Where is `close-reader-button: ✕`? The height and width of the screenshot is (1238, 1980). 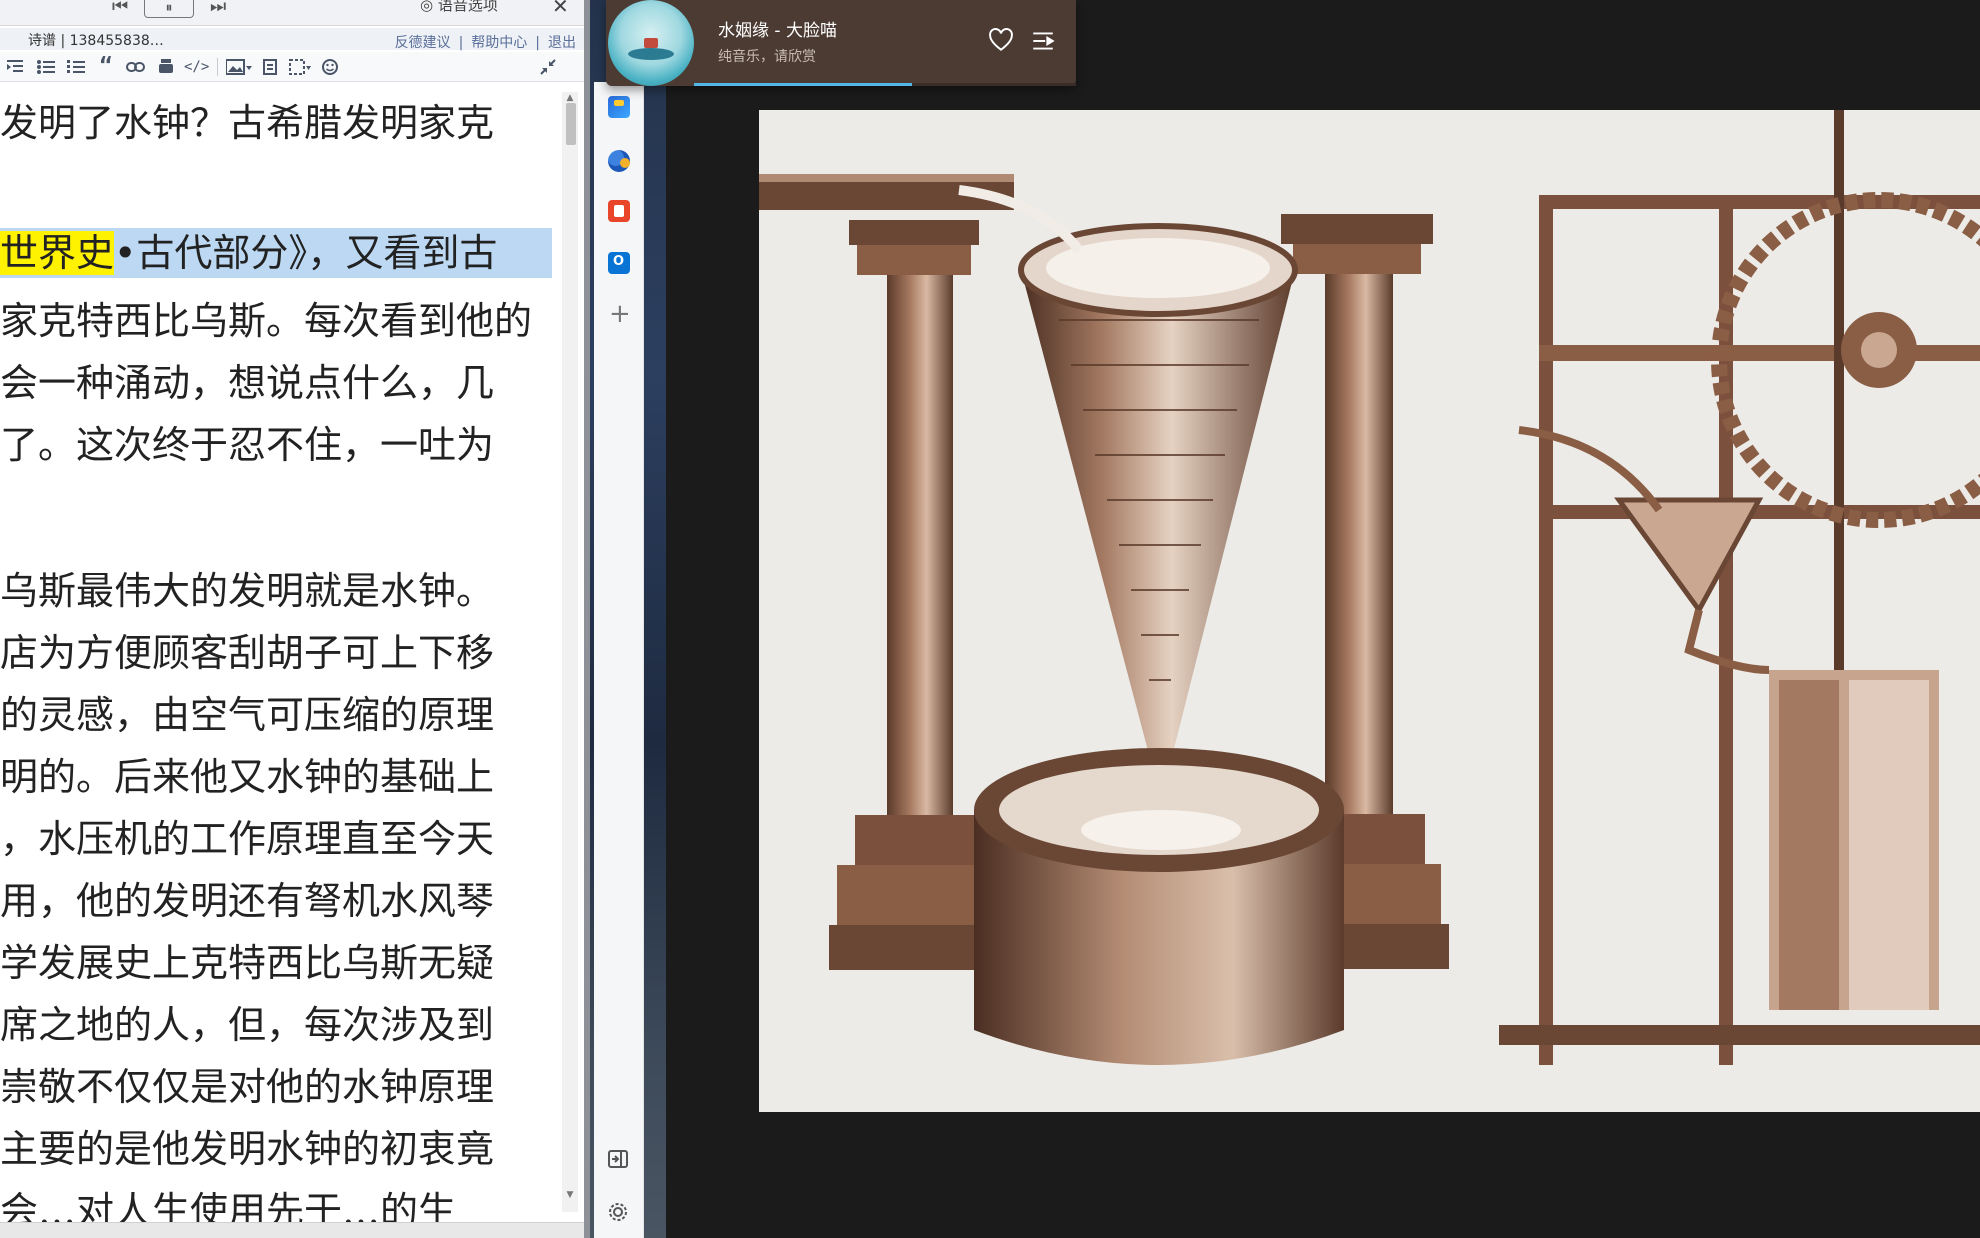 close-reader-button: ✕ is located at coordinates (560, 9).